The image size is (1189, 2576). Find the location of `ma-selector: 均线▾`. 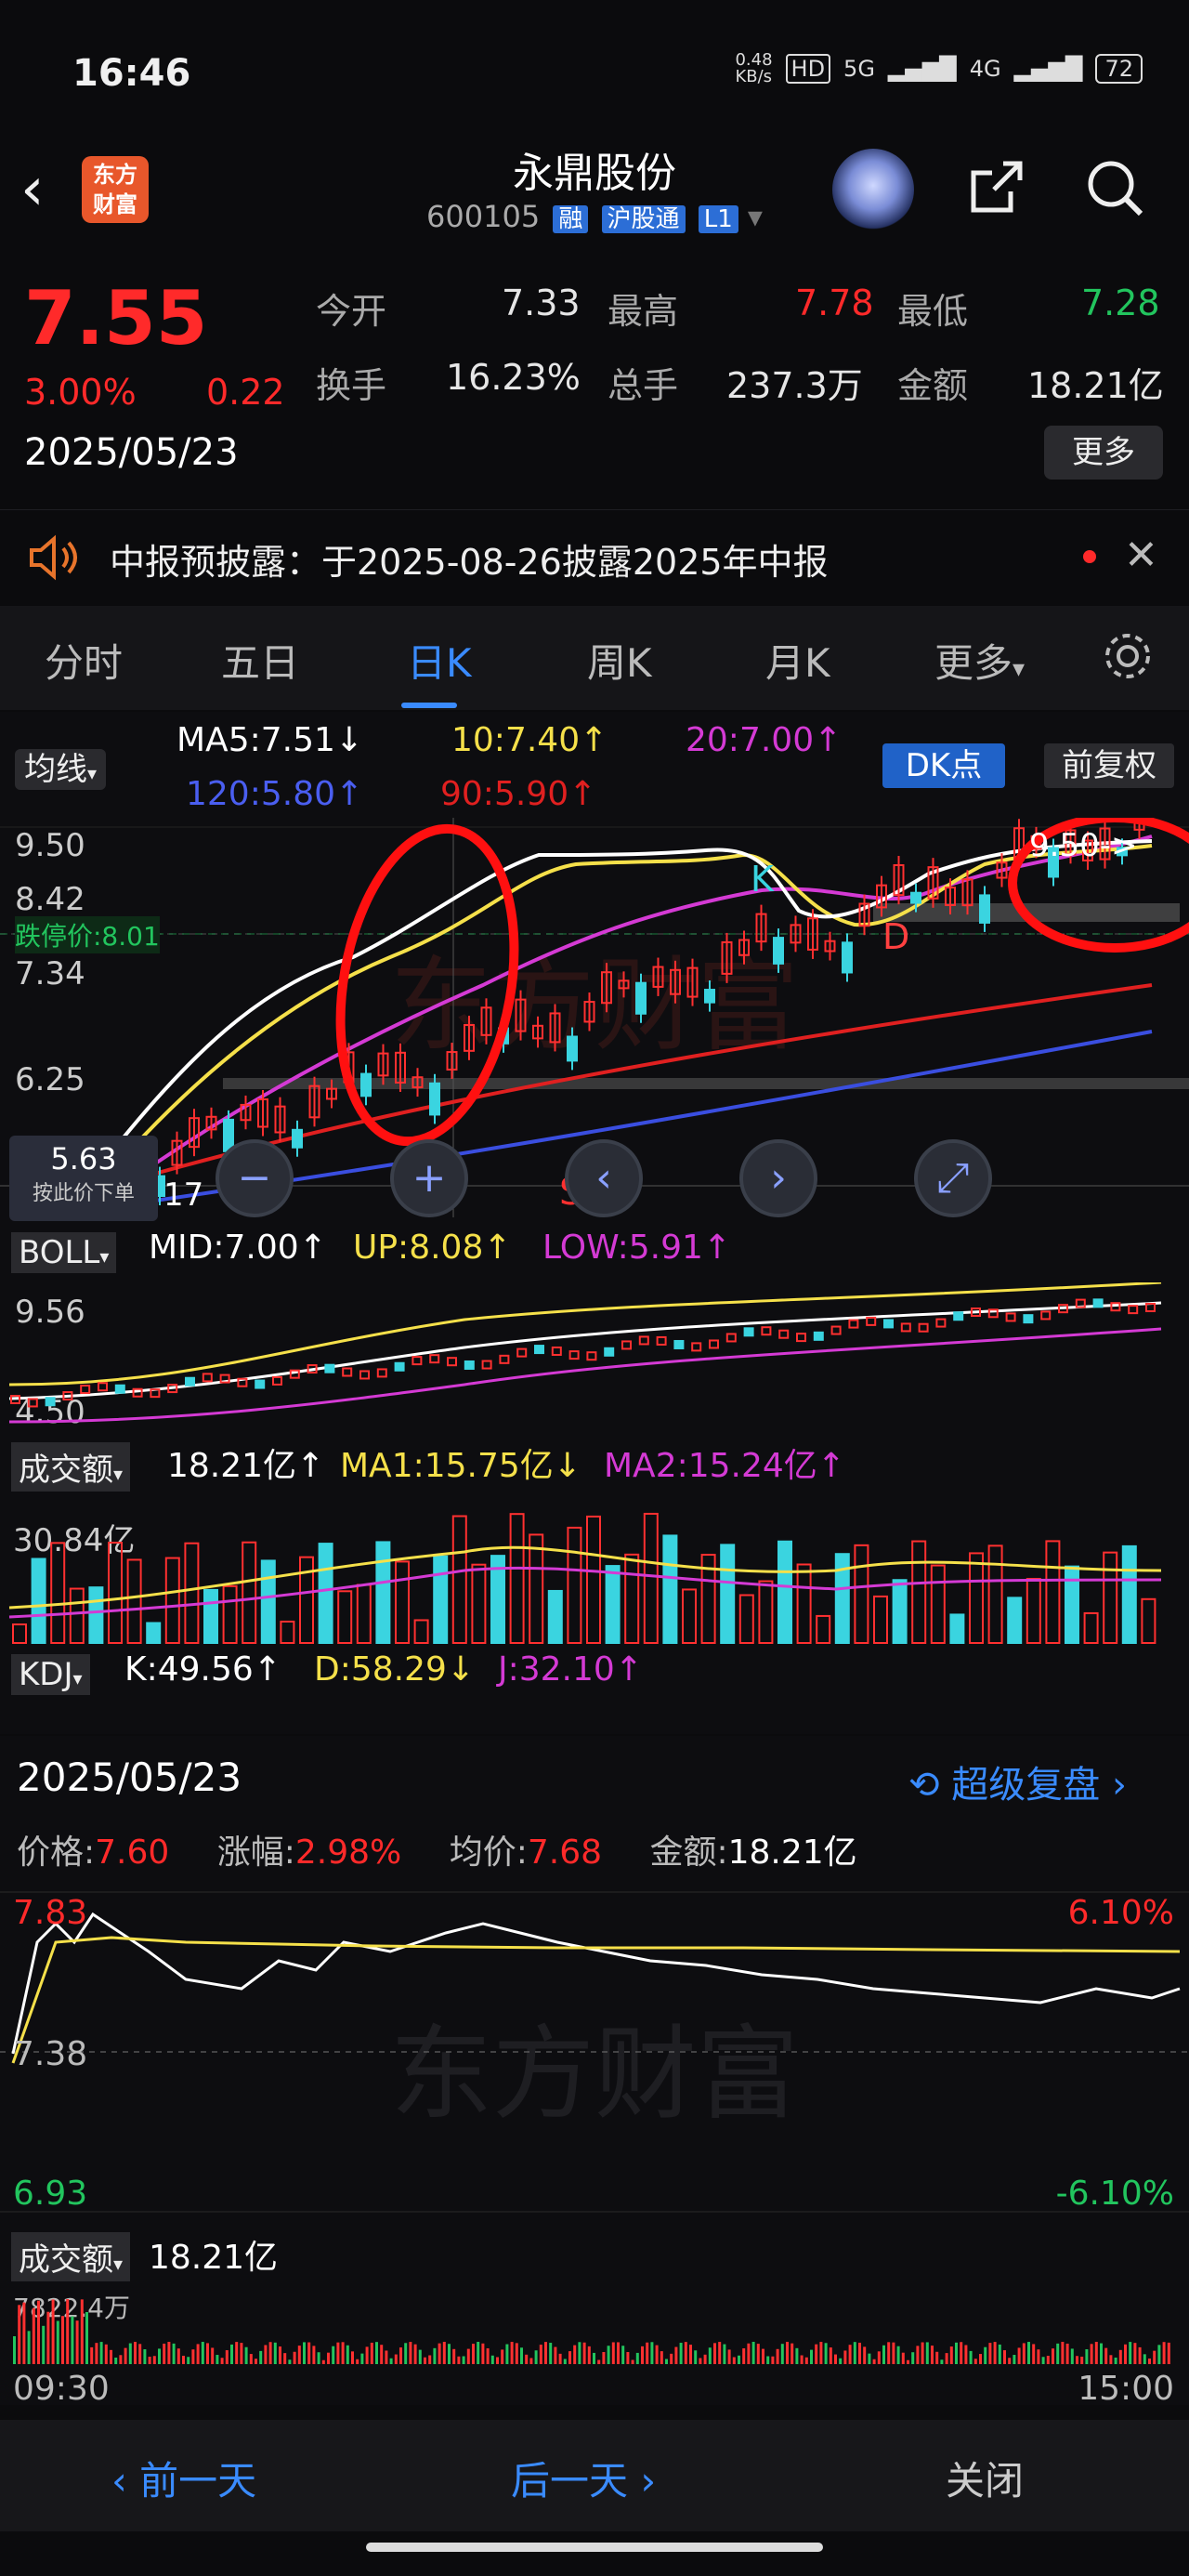

ma-selector: 均线▾ is located at coordinates (61, 766).